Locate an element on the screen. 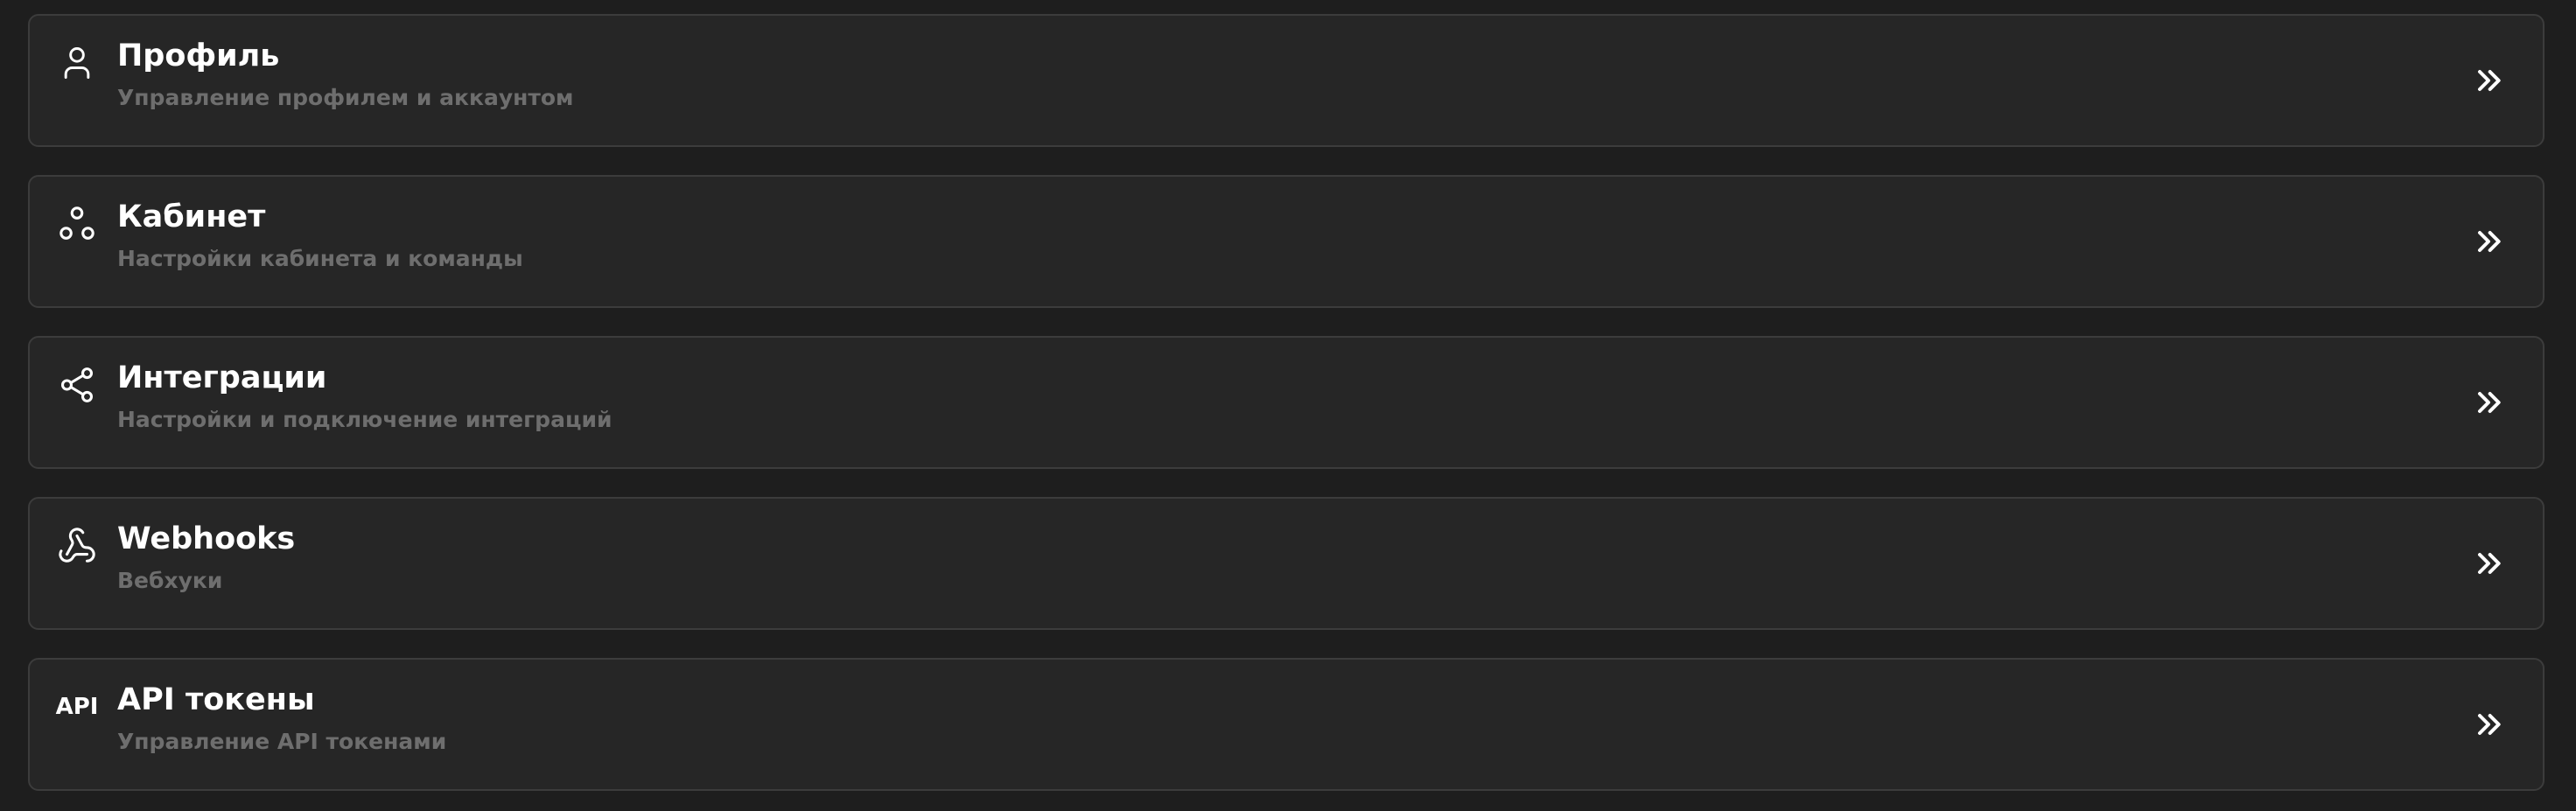 The image size is (2576, 811). webhook-icon is located at coordinates (77, 546).